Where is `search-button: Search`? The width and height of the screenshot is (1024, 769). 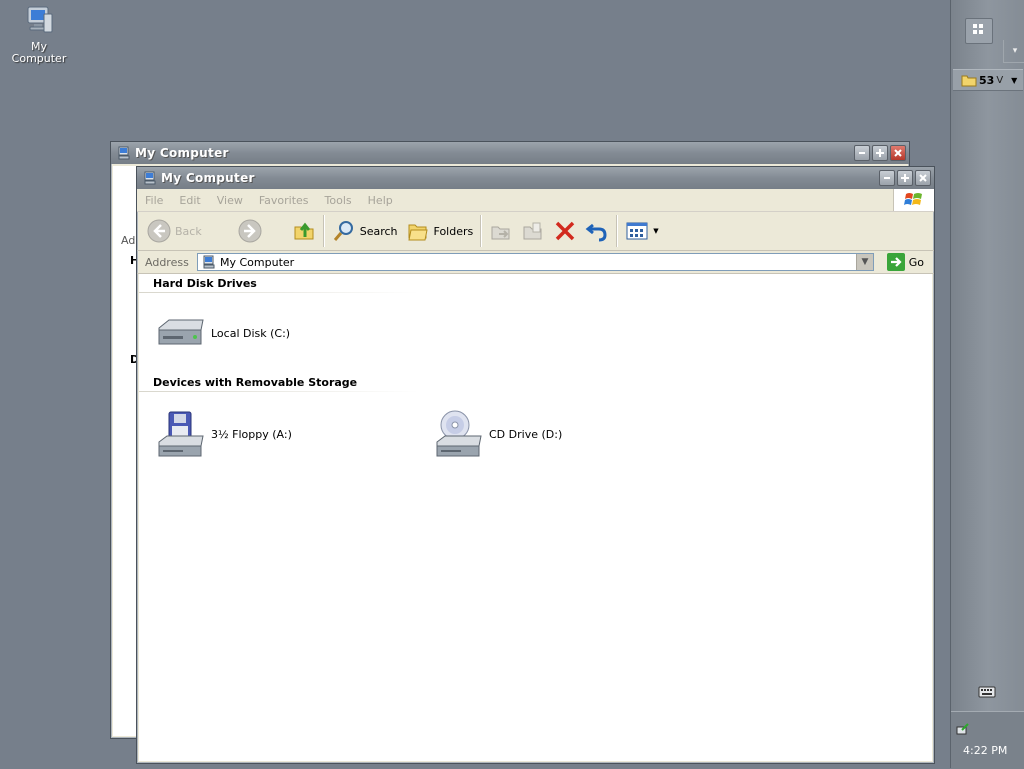
search-button: Search is located at coordinates (365, 231).